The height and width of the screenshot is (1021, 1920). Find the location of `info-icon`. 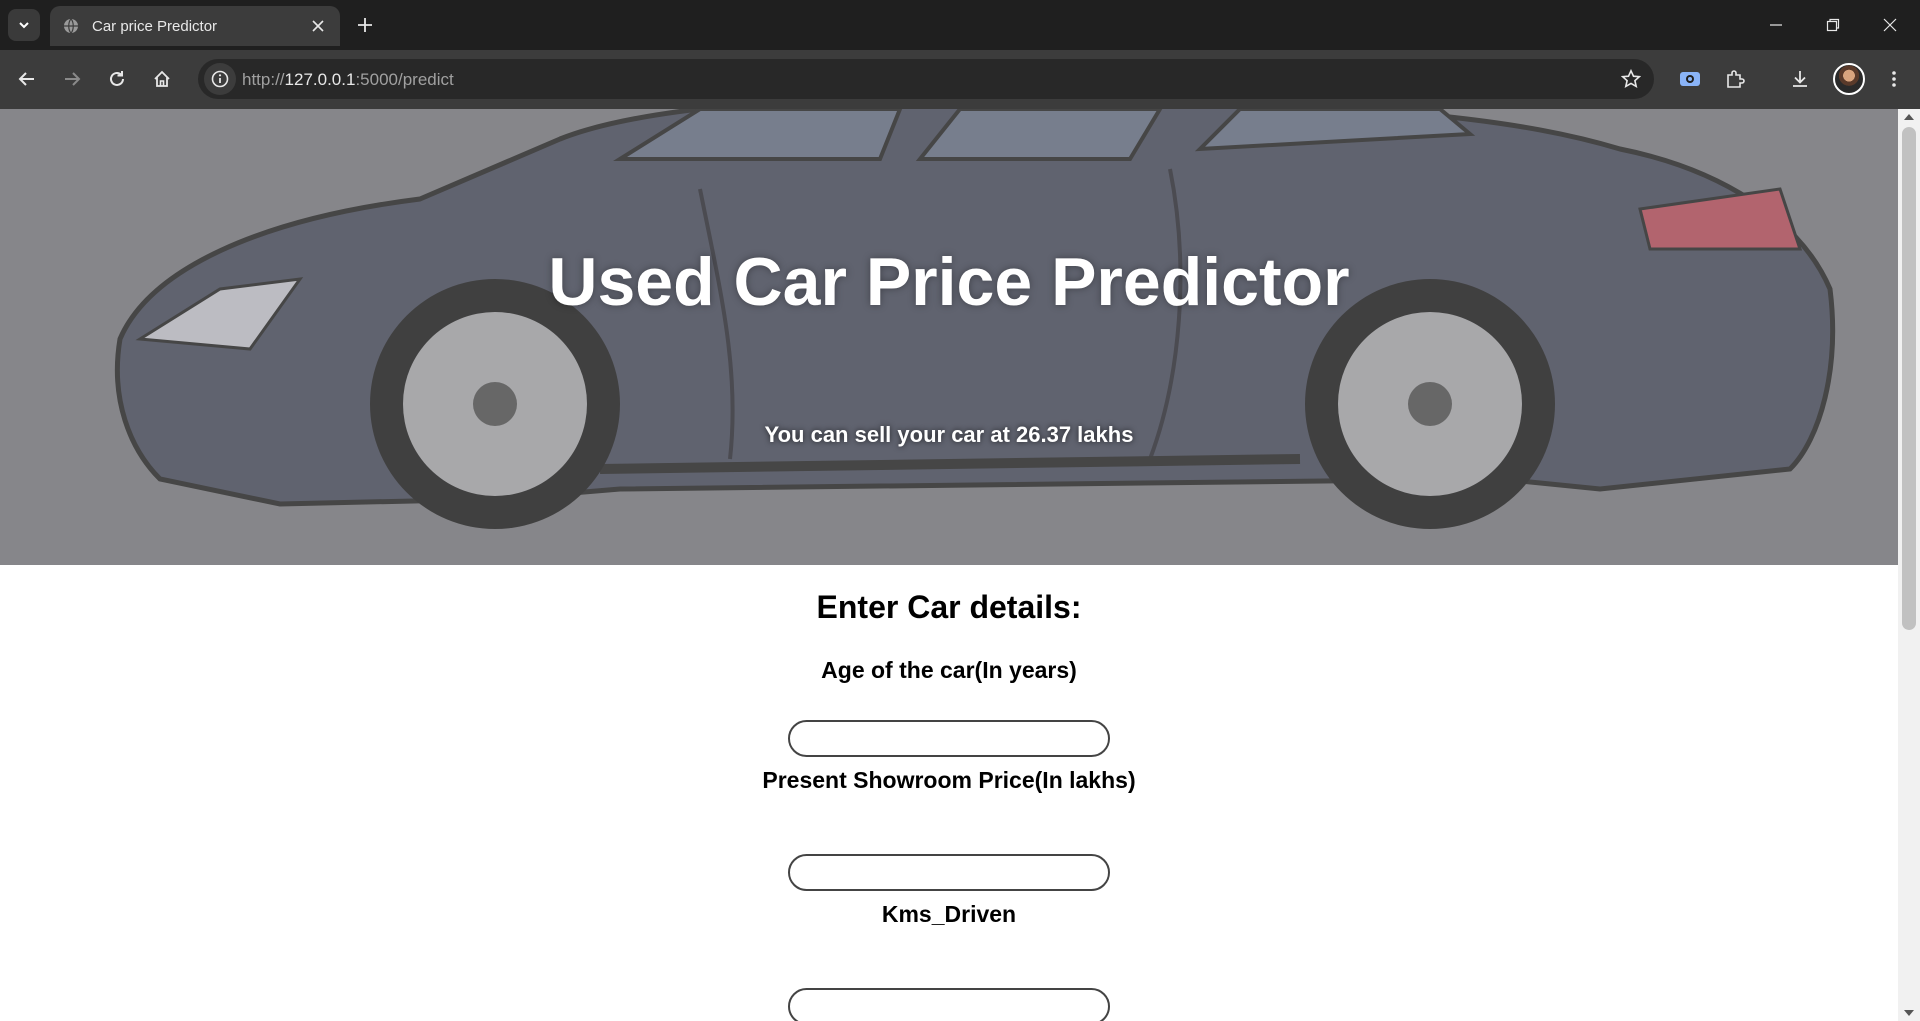

info-icon is located at coordinates (220, 79).